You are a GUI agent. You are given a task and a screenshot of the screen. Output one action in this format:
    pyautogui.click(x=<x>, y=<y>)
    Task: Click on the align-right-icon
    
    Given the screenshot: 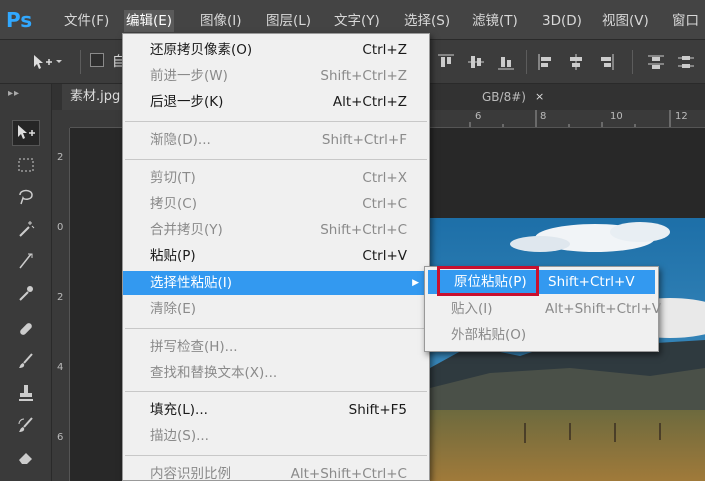 What is the action you would take?
    pyautogui.click(x=606, y=62)
    